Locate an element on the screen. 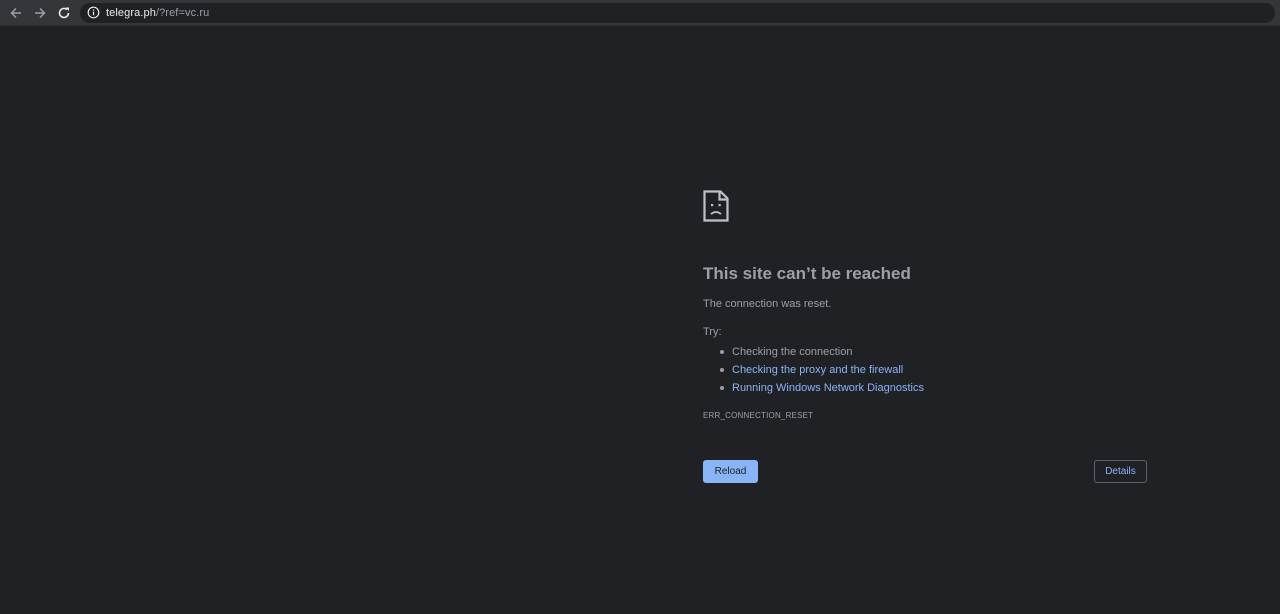 The width and height of the screenshot is (1280, 614). reload-button: Reload is located at coordinates (730, 471).